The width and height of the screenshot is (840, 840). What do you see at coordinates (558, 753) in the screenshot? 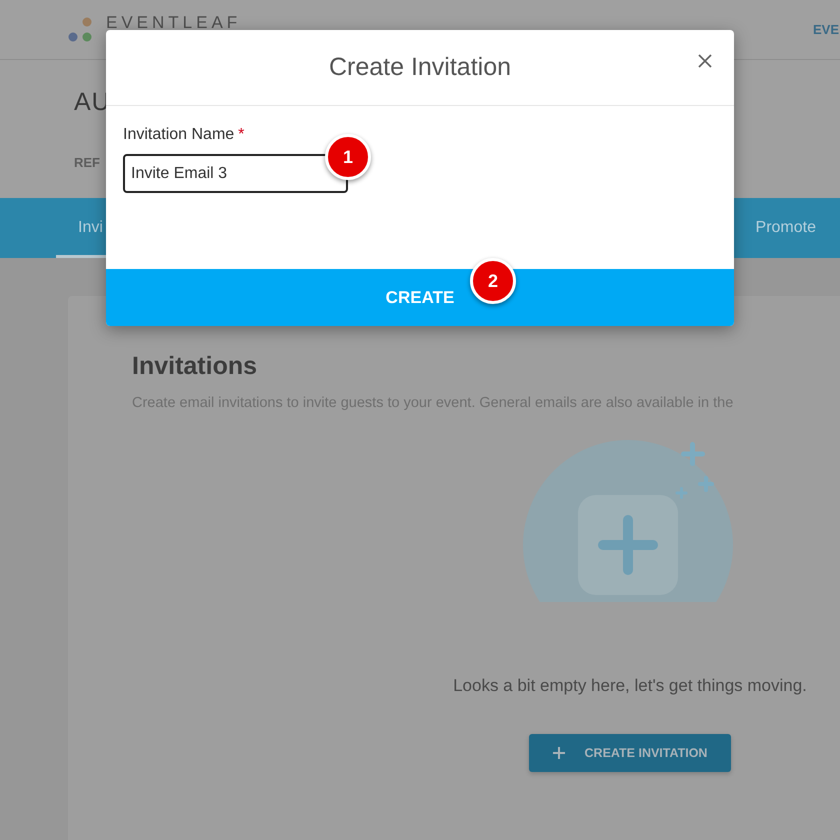
I see `plus-icon` at bounding box center [558, 753].